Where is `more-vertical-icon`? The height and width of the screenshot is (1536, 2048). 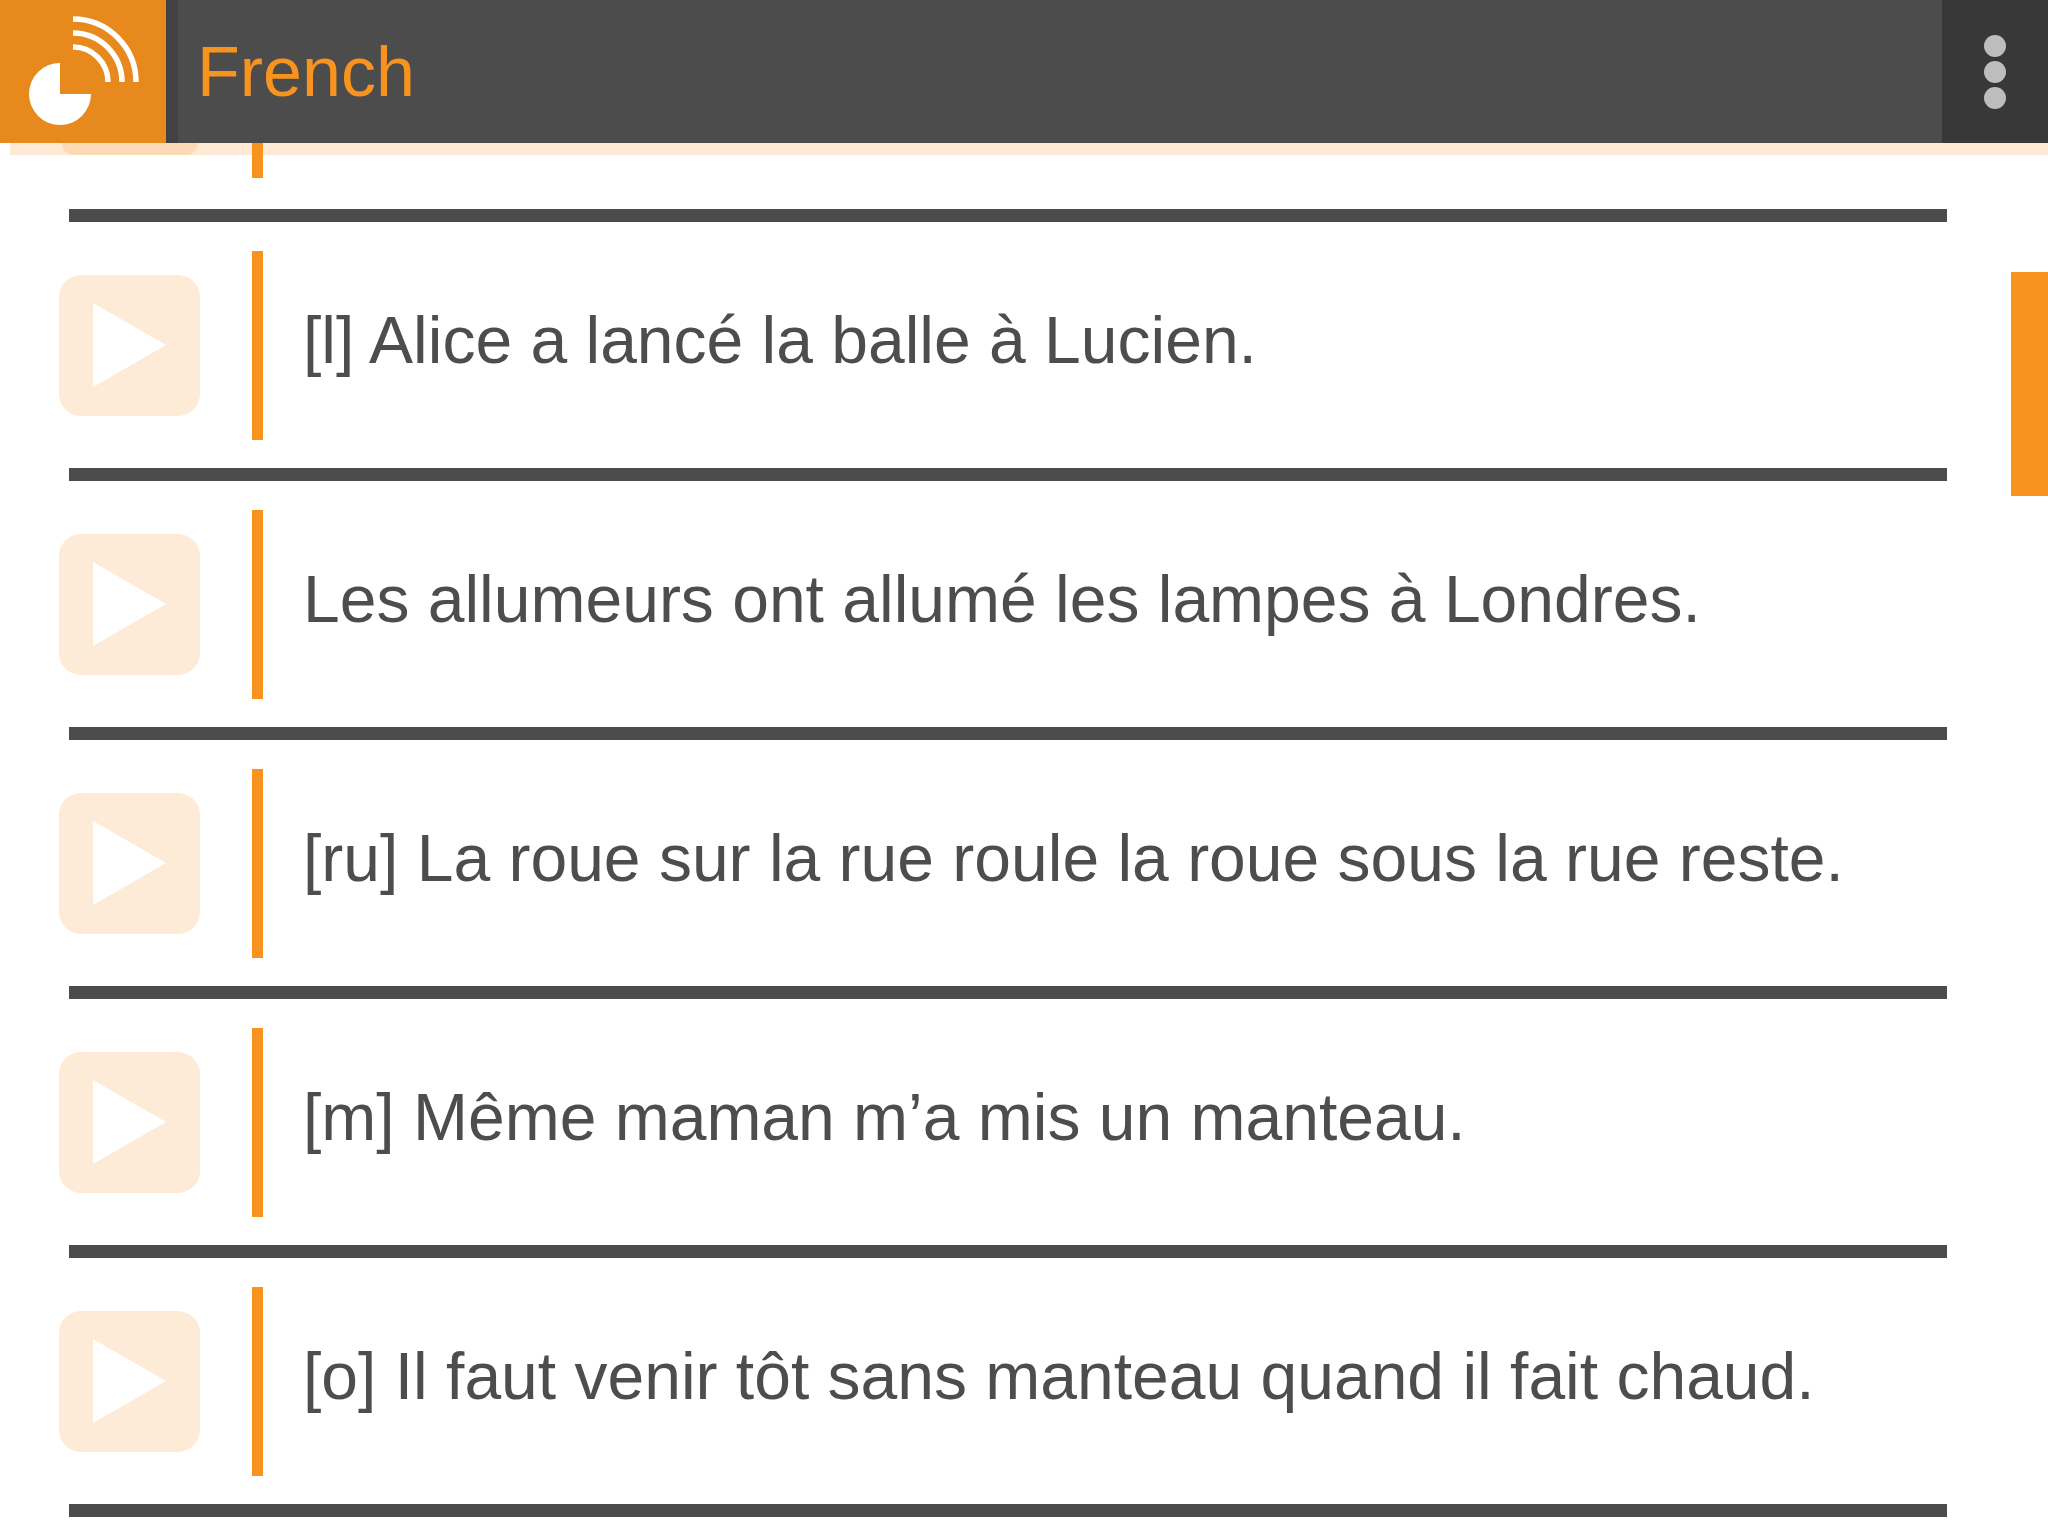
more-vertical-icon is located at coordinates (1995, 71).